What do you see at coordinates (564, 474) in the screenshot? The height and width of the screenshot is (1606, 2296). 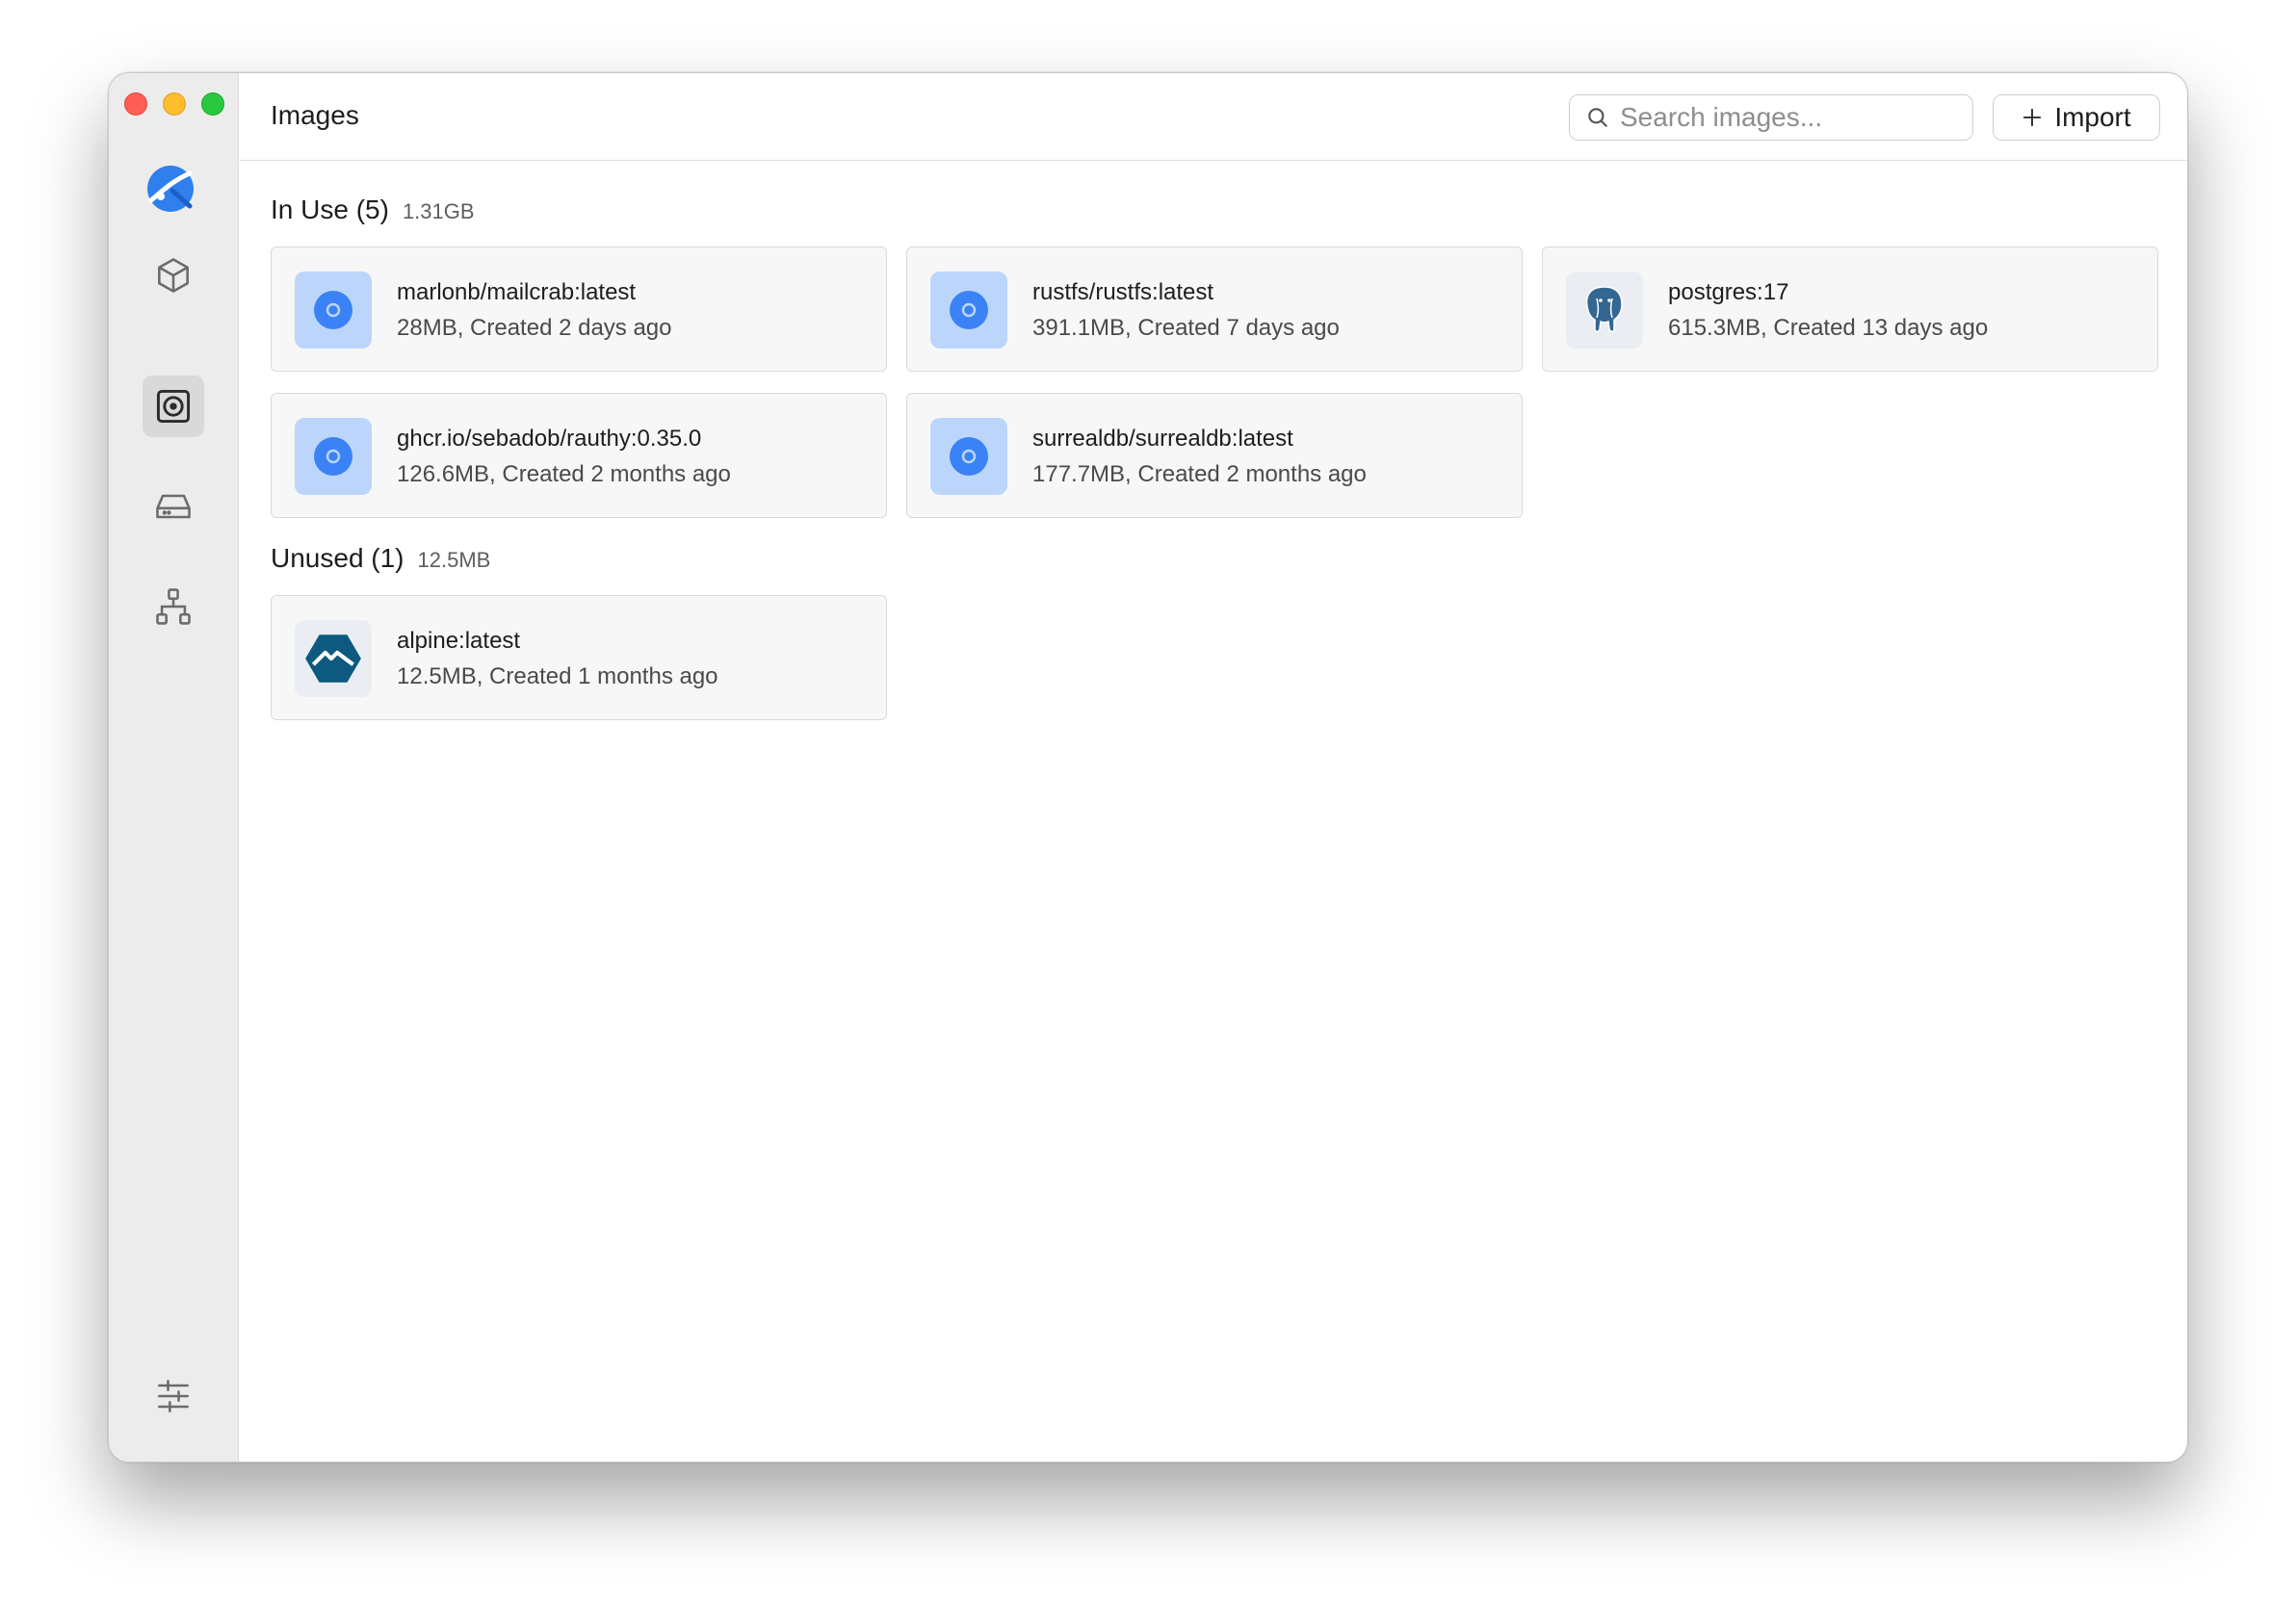 I see `image-meta: 126.6MB, Created 2 months ago` at bounding box center [564, 474].